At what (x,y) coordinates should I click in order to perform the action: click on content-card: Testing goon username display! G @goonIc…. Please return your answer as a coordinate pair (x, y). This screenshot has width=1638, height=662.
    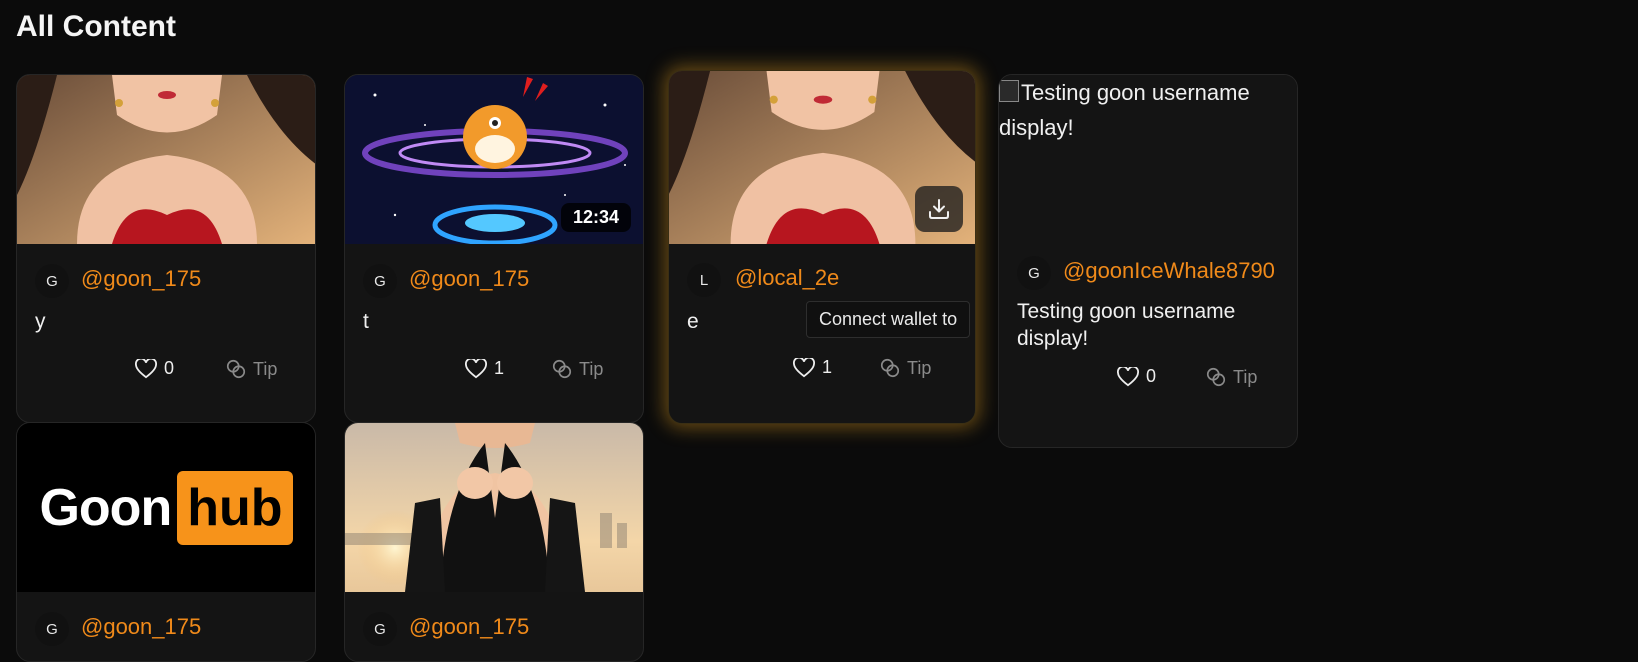
    Looking at the image, I should click on (1148, 261).